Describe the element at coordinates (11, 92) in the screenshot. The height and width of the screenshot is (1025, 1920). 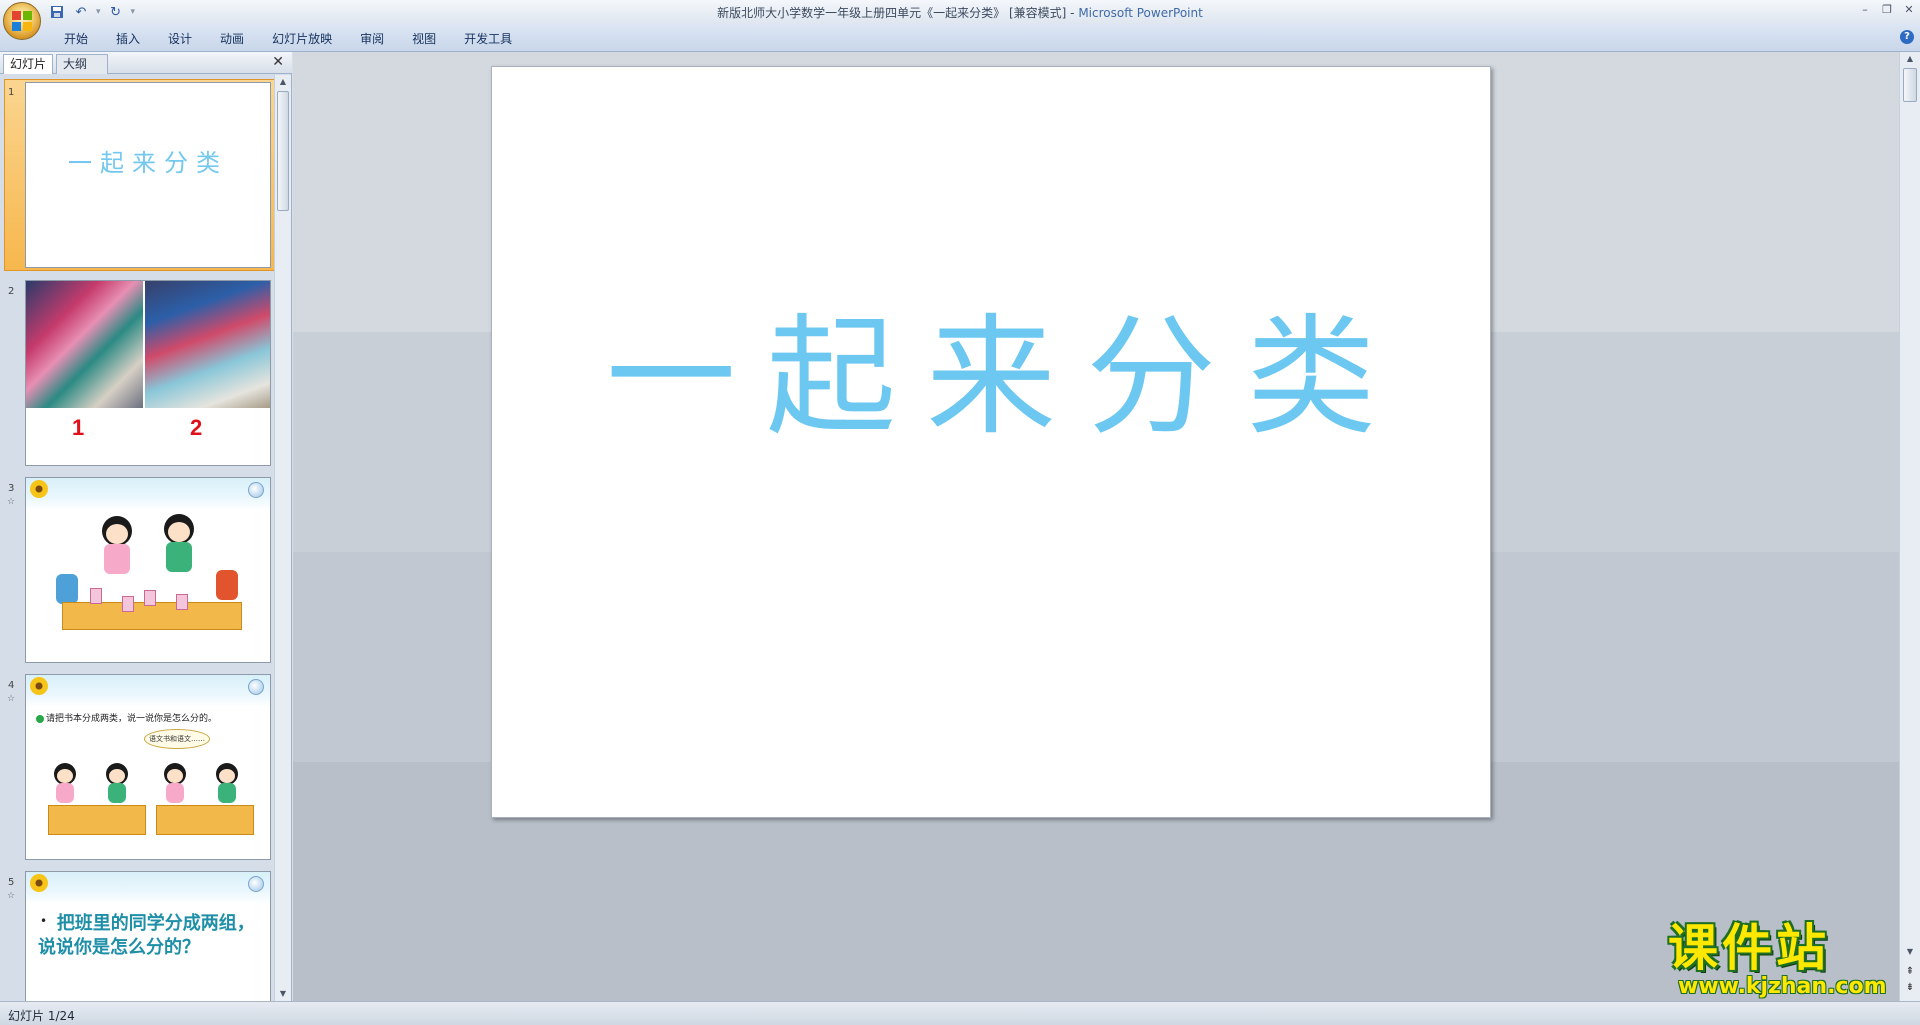
I see `slide-number: 1` at that location.